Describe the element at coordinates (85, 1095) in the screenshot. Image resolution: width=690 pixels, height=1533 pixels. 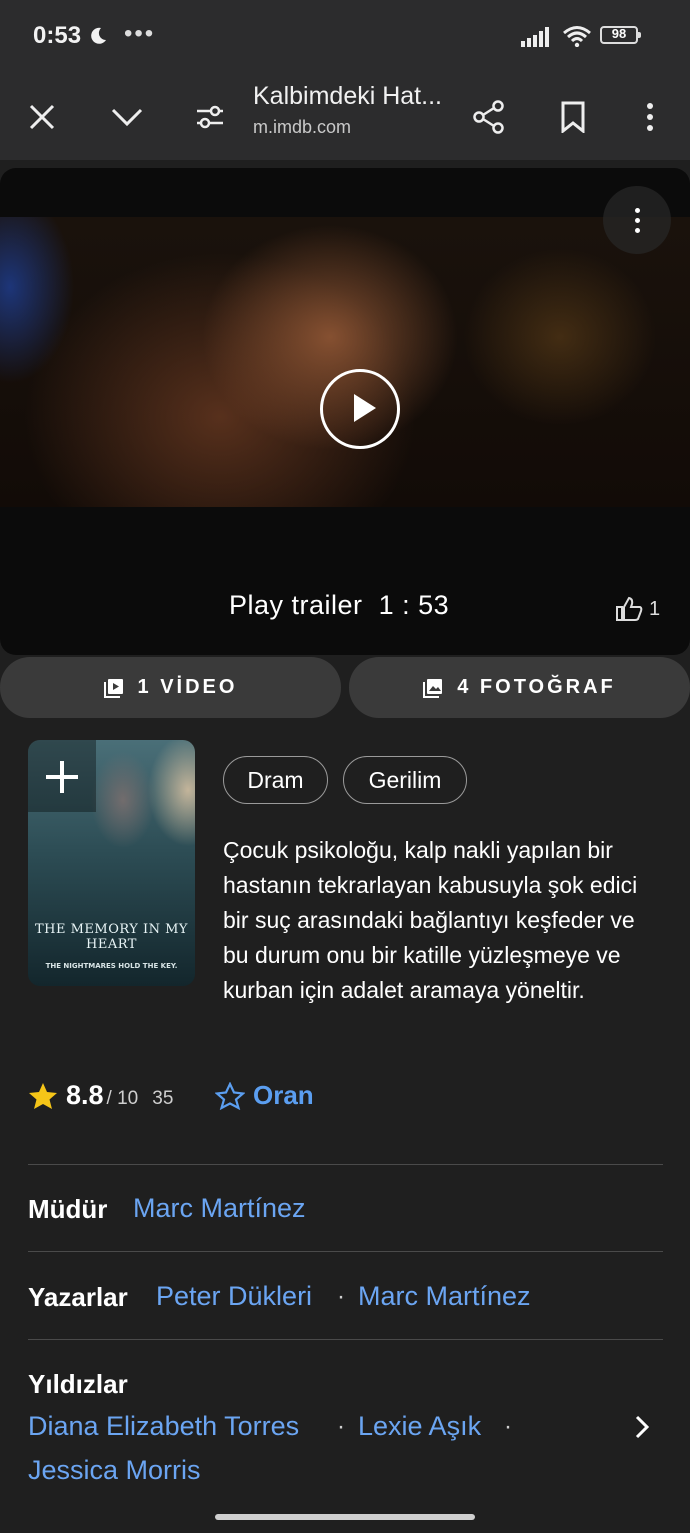
I see `rating-score: 8.8` at that location.